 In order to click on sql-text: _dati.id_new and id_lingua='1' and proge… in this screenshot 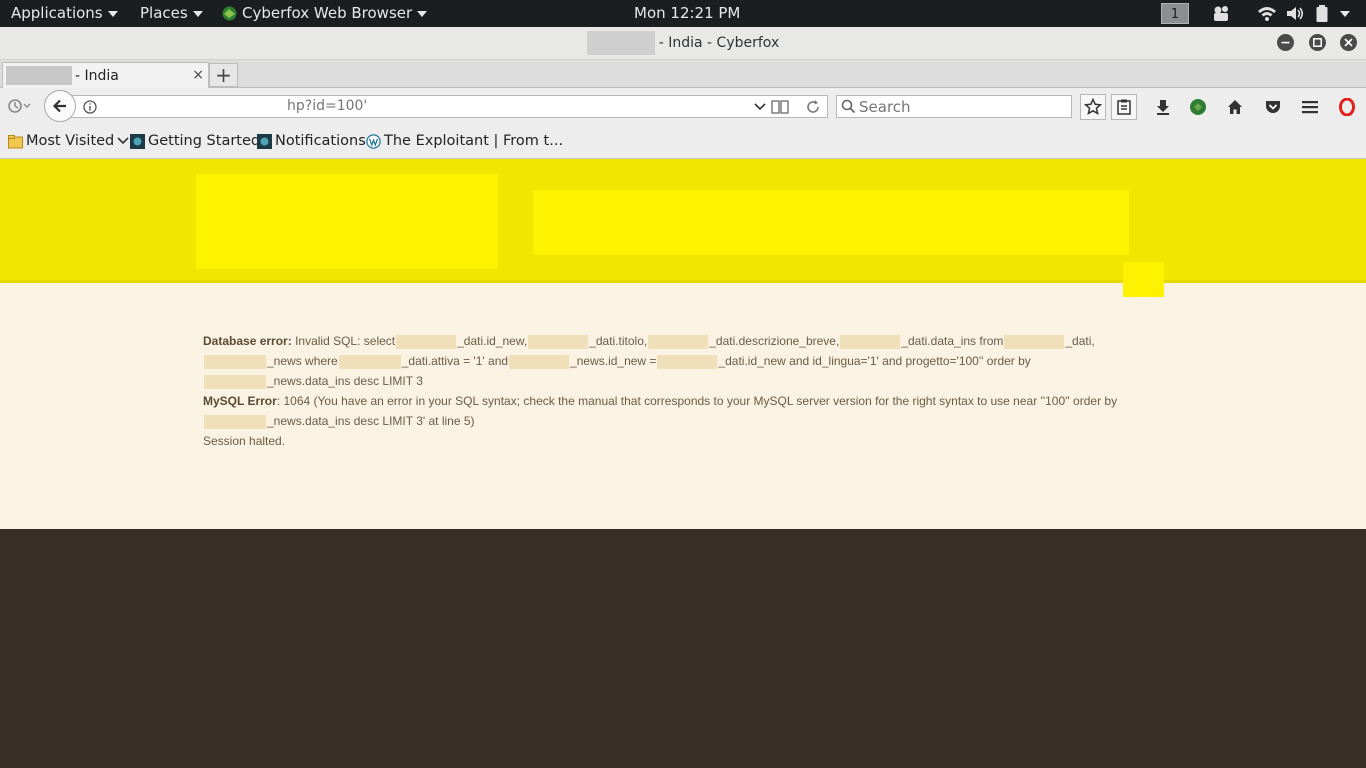, I will do `click(874, 361)`.